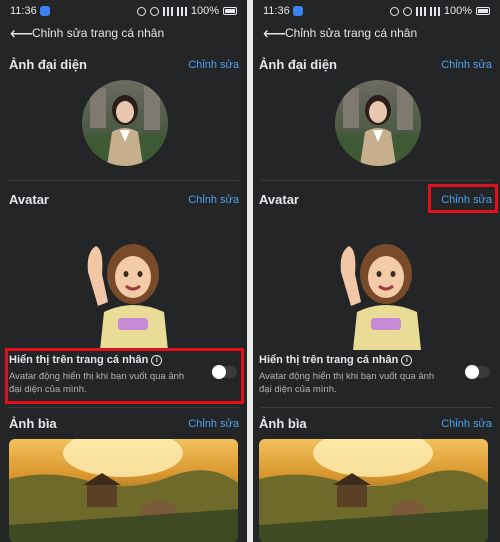 This screenshot has height=542, width=500. I want to click on show-on-profile-title: Hiển thị trên trang cá nhân i, so click(336, 360).